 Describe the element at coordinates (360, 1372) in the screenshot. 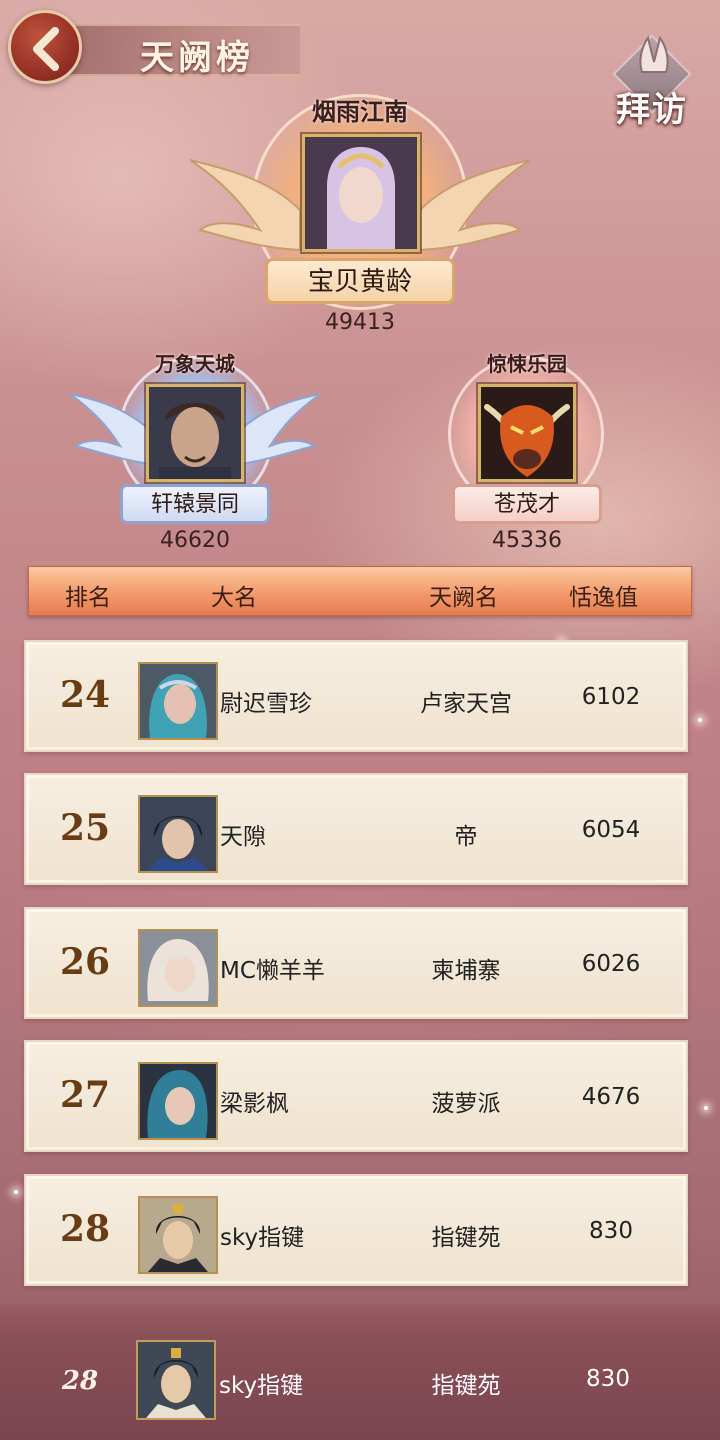

I see `my-rank-bar: 28 sky指键 指键苑 830` at that location.